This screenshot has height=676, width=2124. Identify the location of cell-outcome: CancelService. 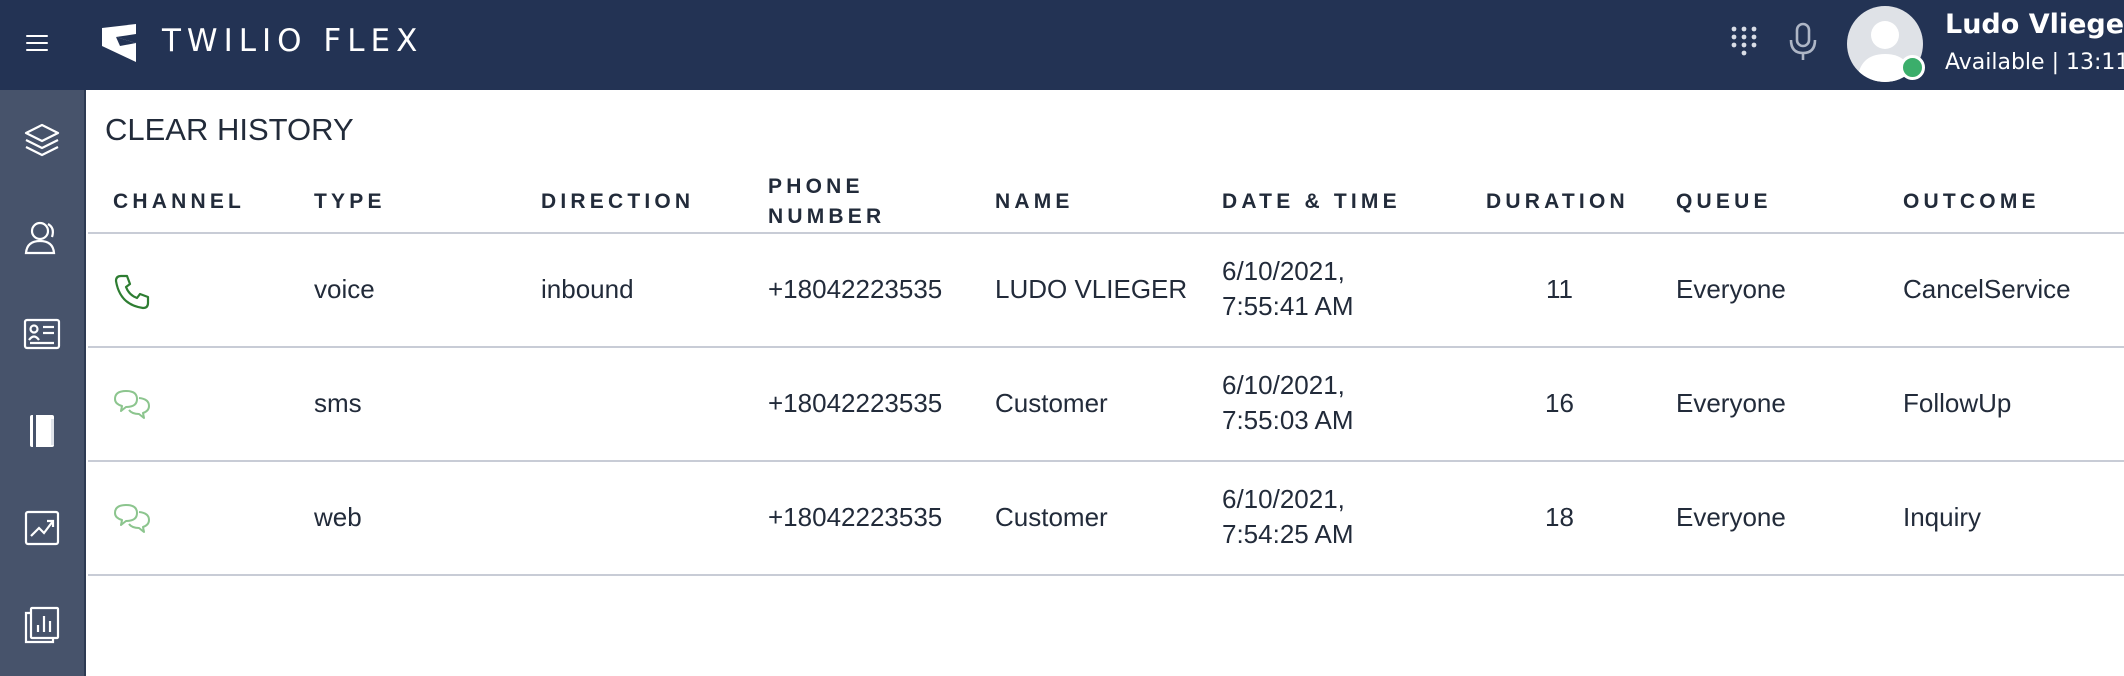
(1987, 289).